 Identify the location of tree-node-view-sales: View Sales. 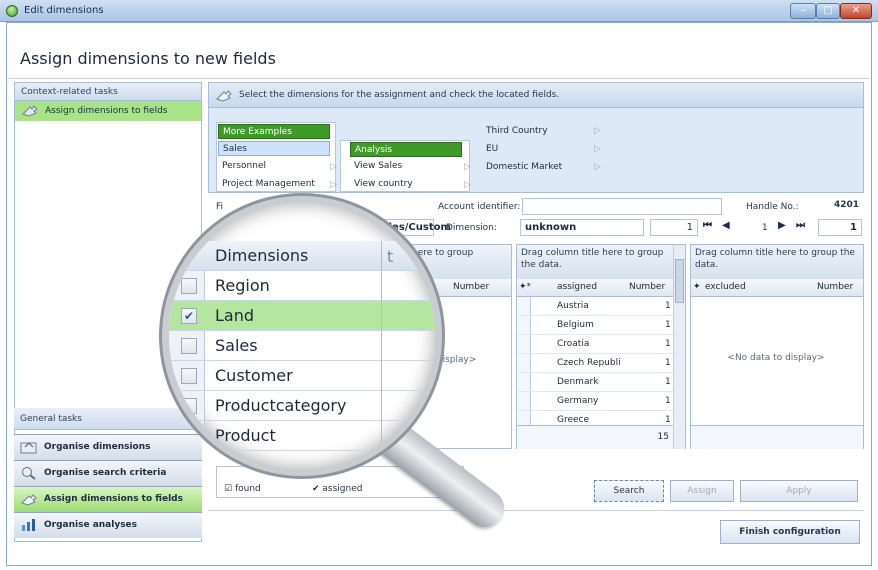
(406, 166).